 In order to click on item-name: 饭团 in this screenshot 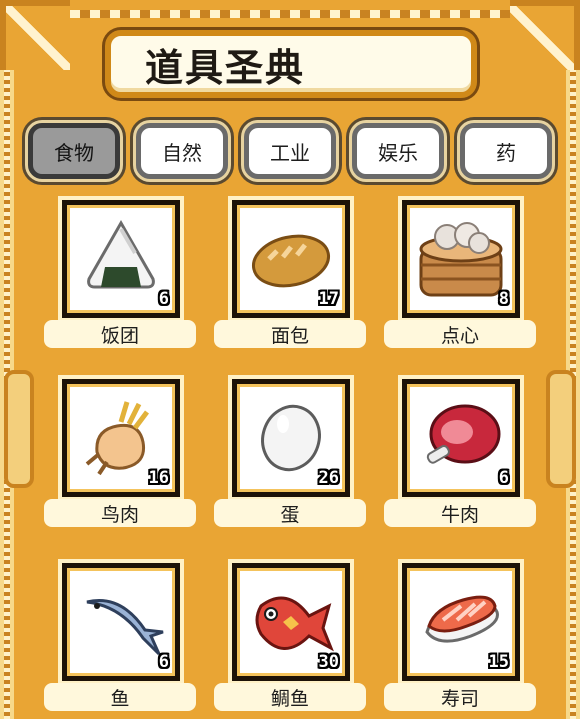, I will do `click(120, 334)`.